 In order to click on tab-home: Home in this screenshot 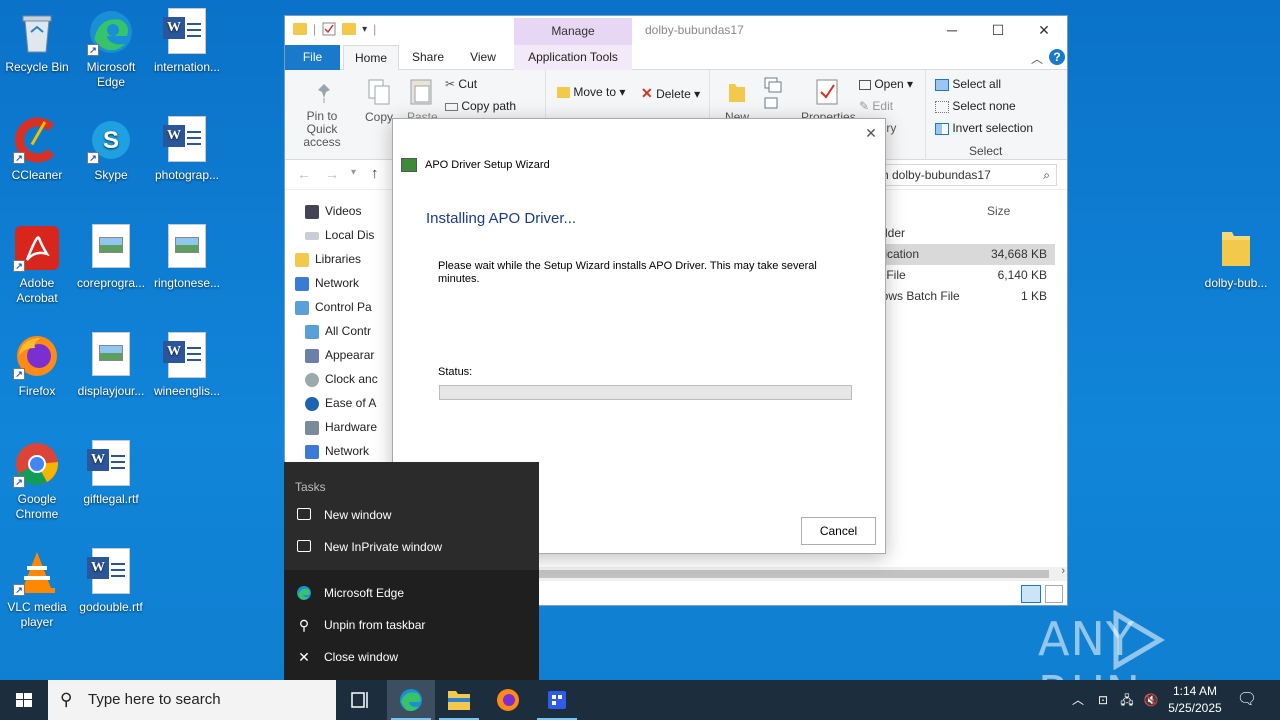, I will do `click(371, 58)`.